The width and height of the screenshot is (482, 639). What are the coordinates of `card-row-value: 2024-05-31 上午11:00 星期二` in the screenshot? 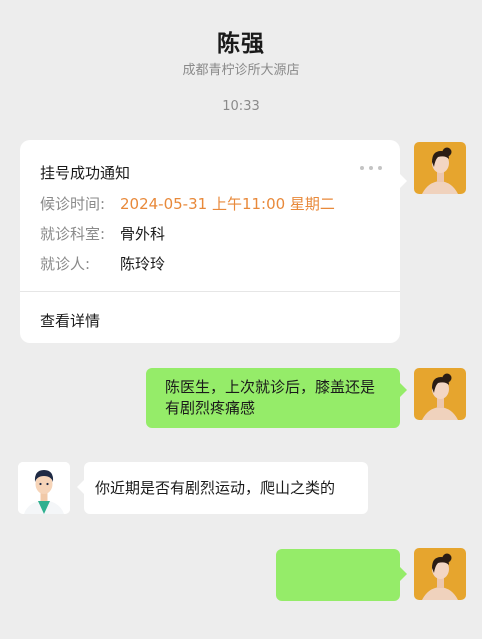 It's located at (227, 204).